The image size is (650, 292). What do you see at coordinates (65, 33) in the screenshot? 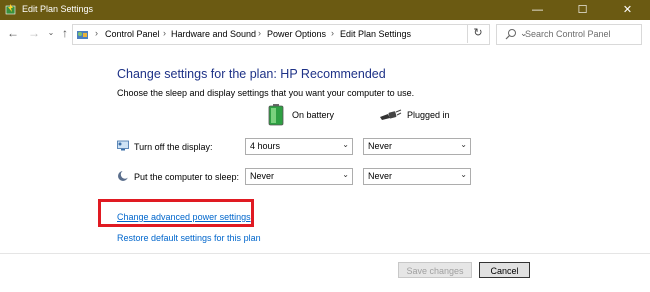
I see `up-arrow-icon: ↑` at bounding box center [65, 33].